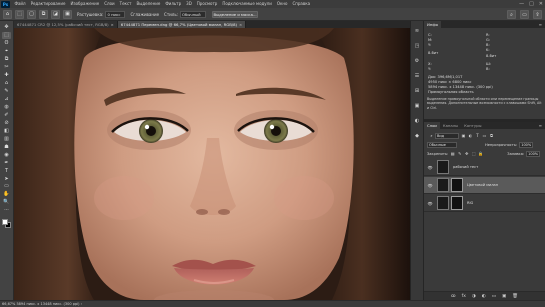 The image size is (545, 307). I want to click on menu-file: Файл, so click(20, 4).